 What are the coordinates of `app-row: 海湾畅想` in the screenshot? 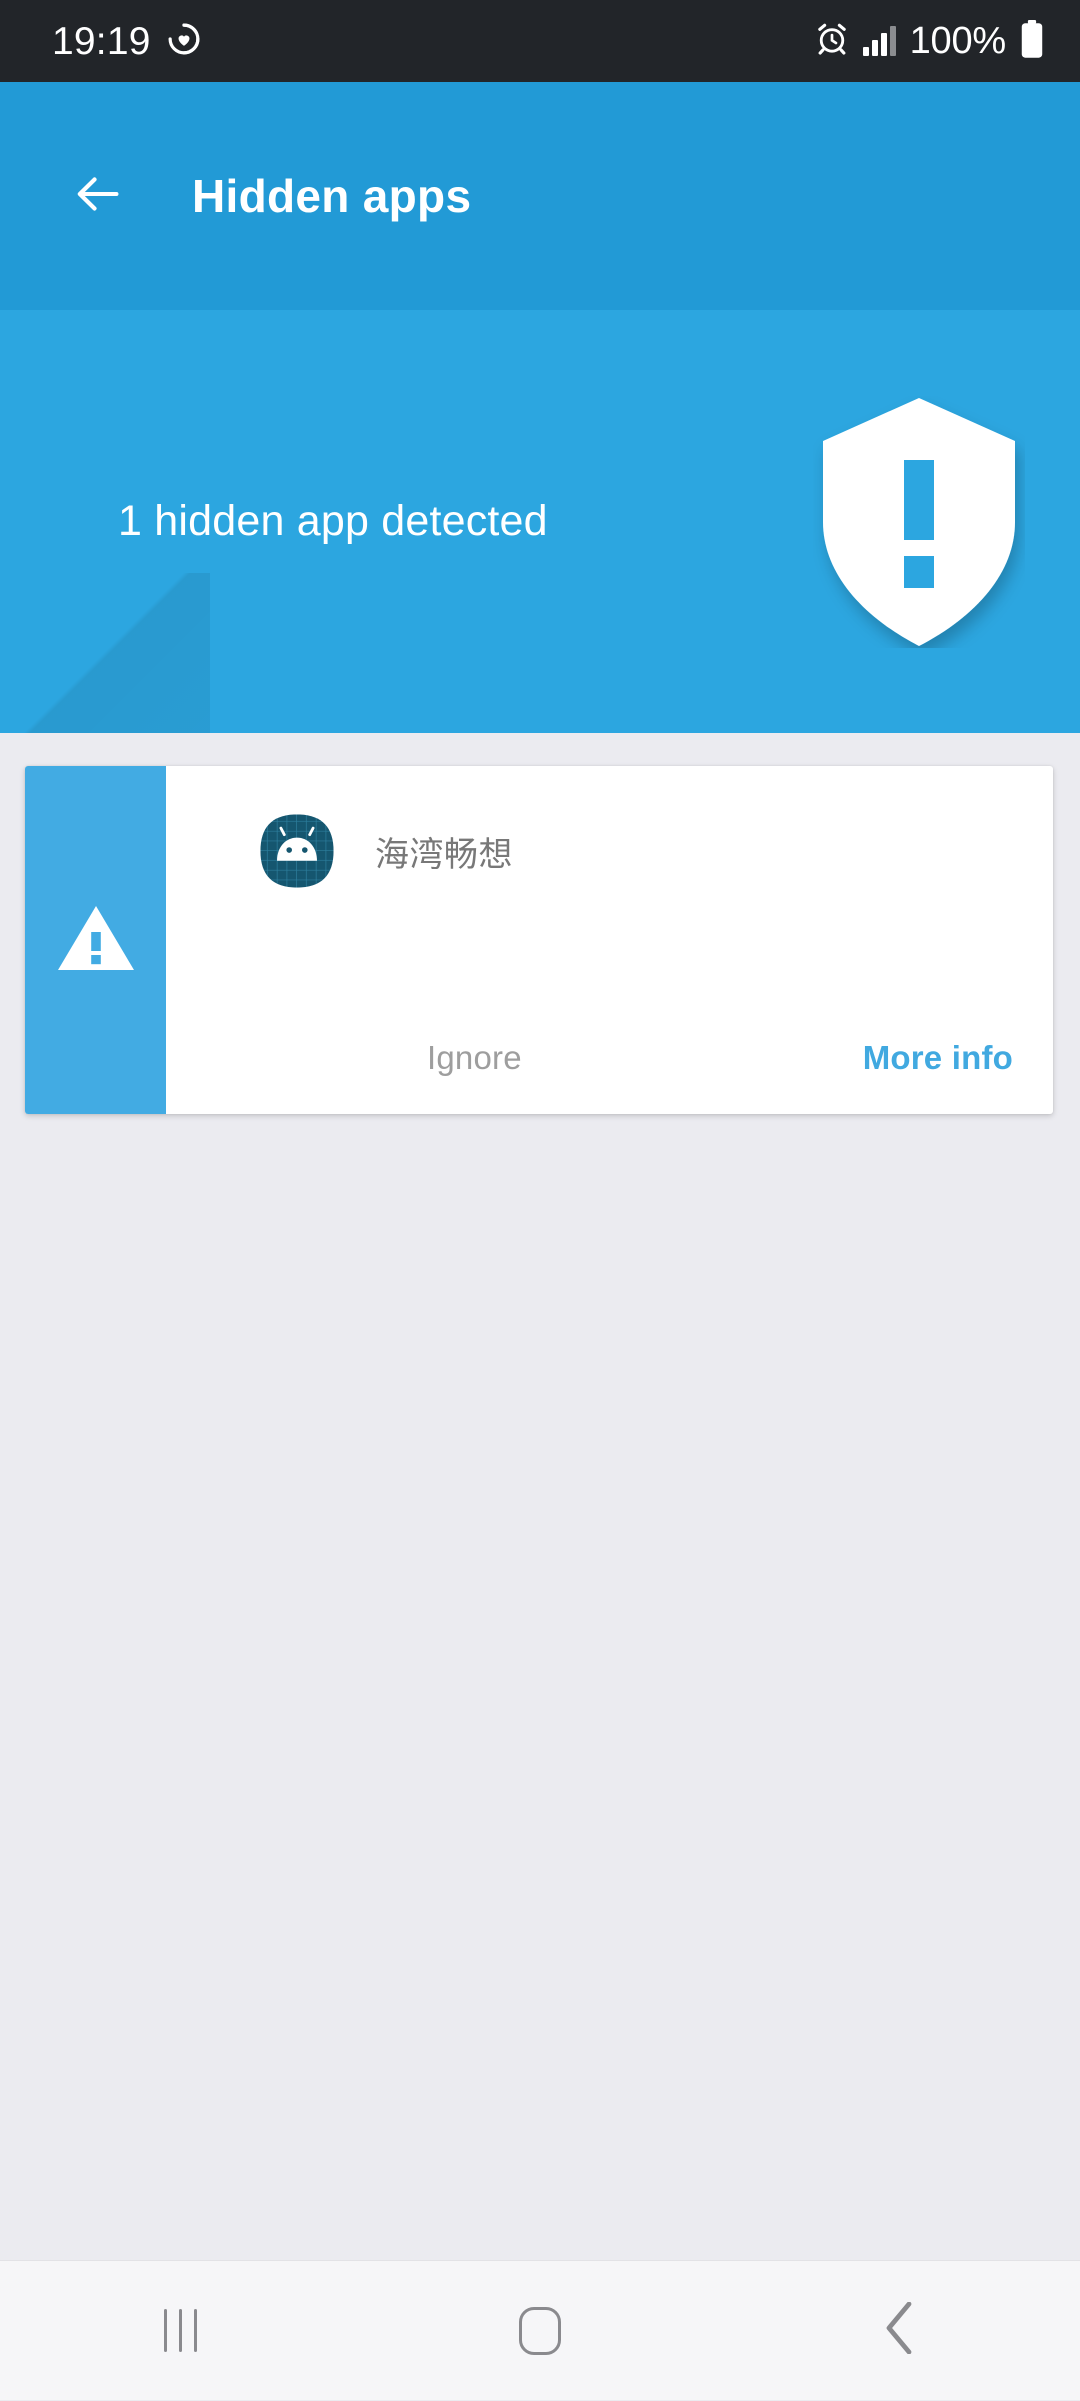 It's located at (609, 851).